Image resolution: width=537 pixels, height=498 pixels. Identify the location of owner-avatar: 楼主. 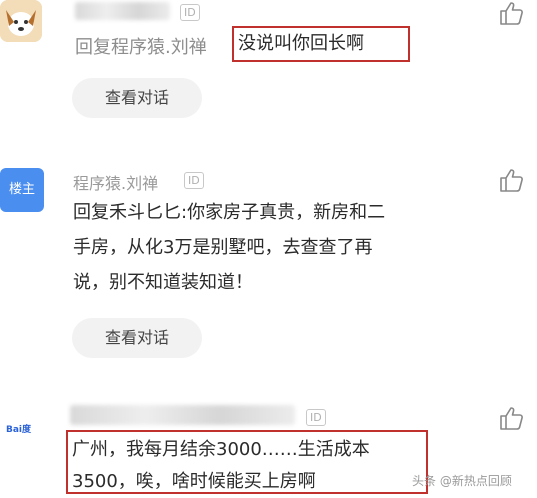
(22, 190).